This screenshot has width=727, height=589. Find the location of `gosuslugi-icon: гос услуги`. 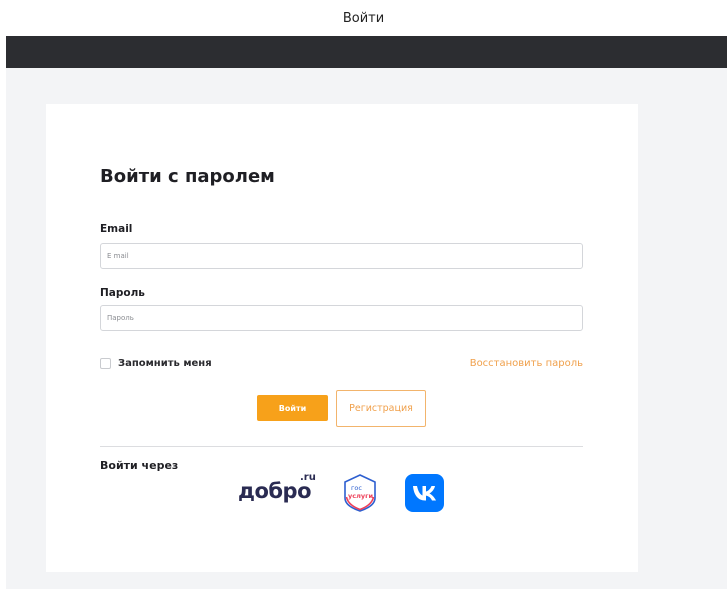

gosuslugi-icon: гос услуги is located at coordinates (360, 493).